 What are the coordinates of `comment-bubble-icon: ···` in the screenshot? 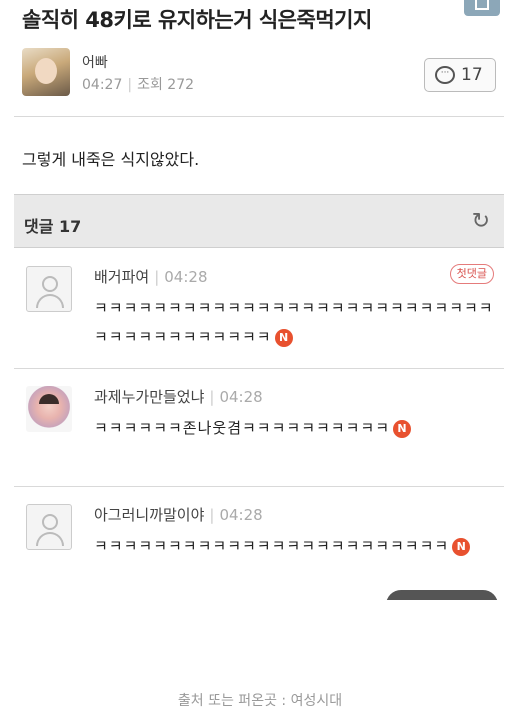 It's located at (445, 75).